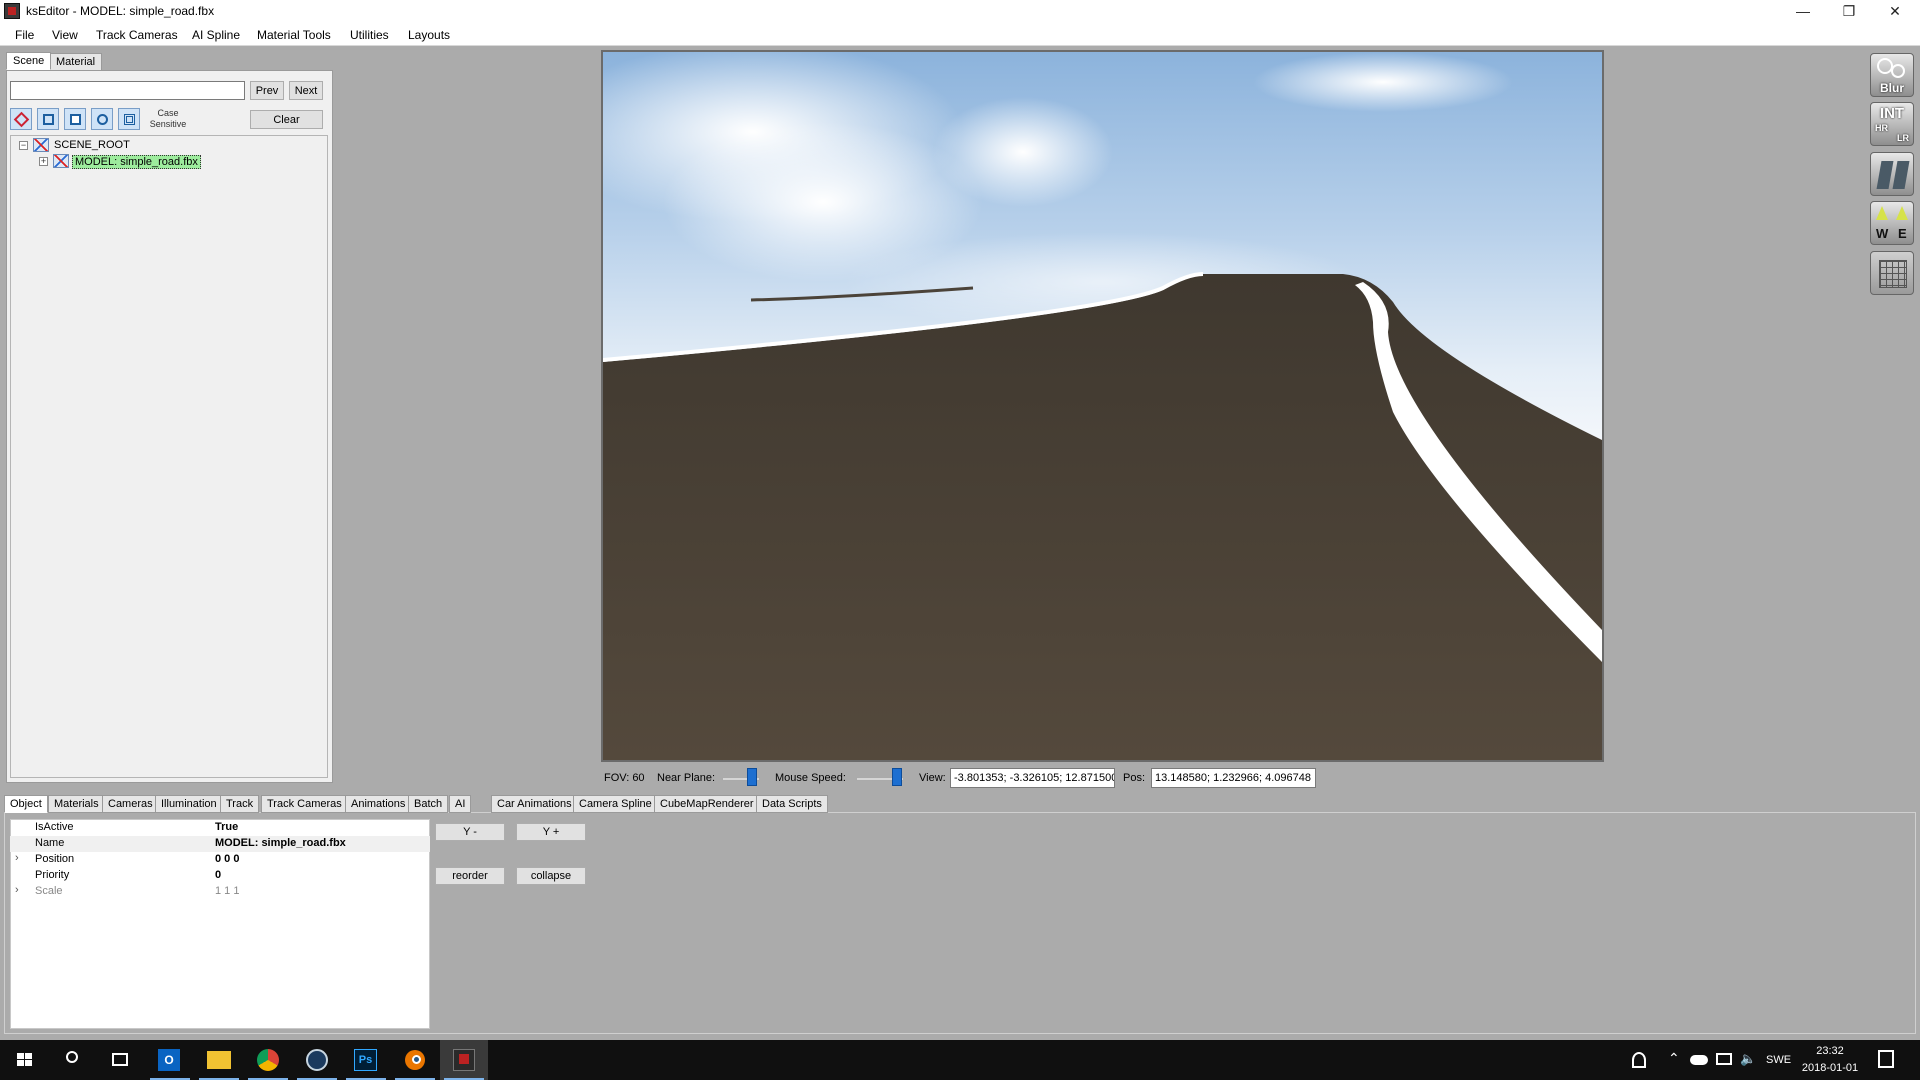  What do you see at coordinates (75, 119) in the screenshot?
I see `cube-outline-filter-icon` at bounding box center [75, 119].